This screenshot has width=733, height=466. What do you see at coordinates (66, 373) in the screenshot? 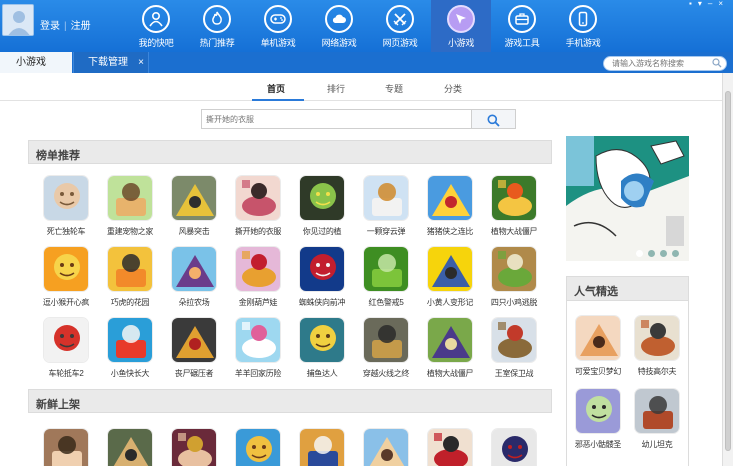
I see `game-name: 车轮抵车2` at bounding box center [66, 373].